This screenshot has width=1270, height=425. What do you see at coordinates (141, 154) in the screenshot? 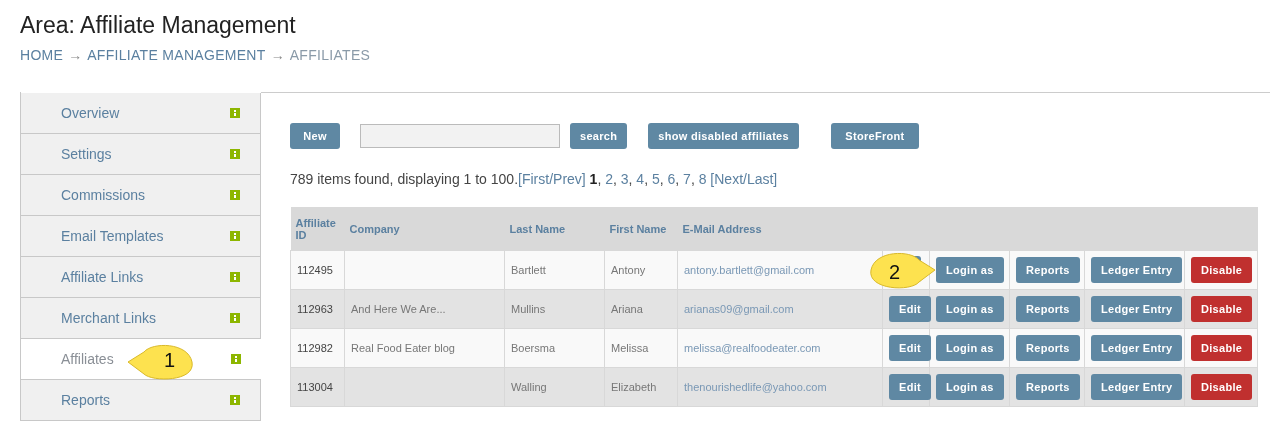
I see `sidebar-item: Settings` at bounding box center [141, 154].